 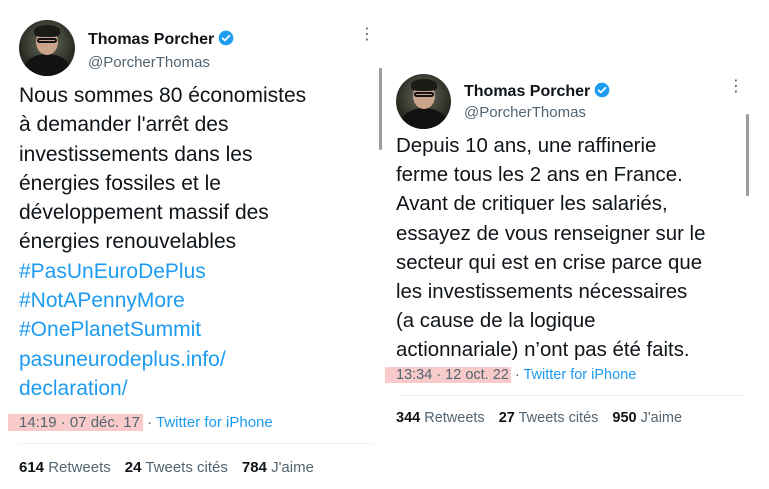 What do you see at coordinates (542, 292) in the screenshot?
I see `tweet-text-line: les investissements nécessaires` at bounding box center [542, 292].